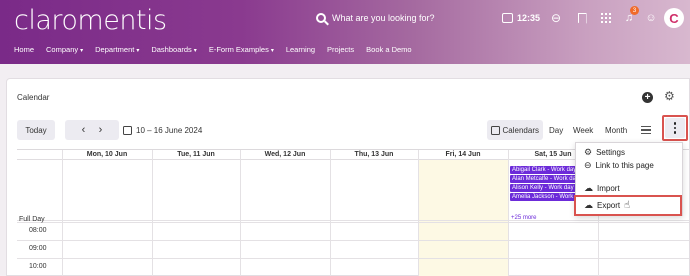  I want to click on event-item: Alan Metcalfe - Work day, so click(545, 179).